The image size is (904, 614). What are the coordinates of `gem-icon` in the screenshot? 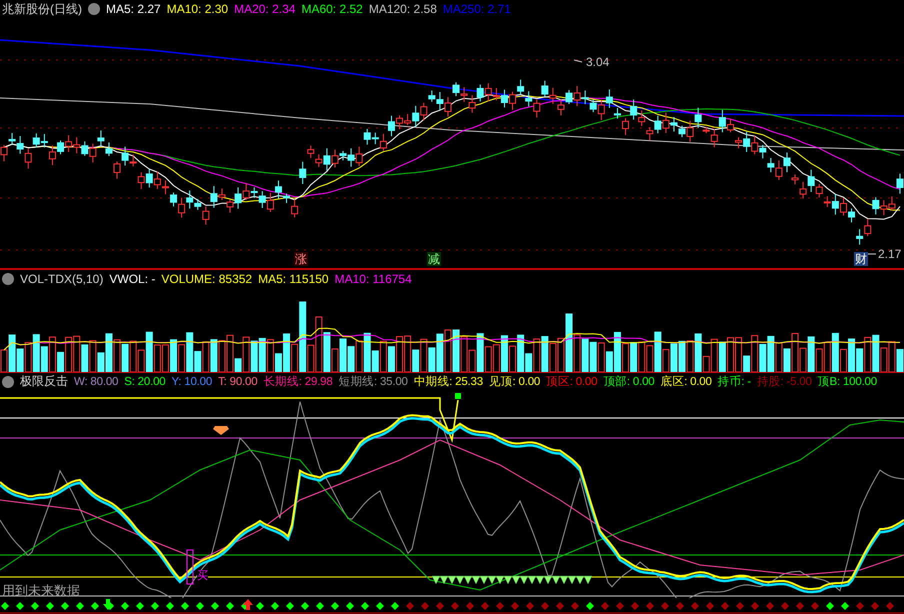 It's located at (221, 430).